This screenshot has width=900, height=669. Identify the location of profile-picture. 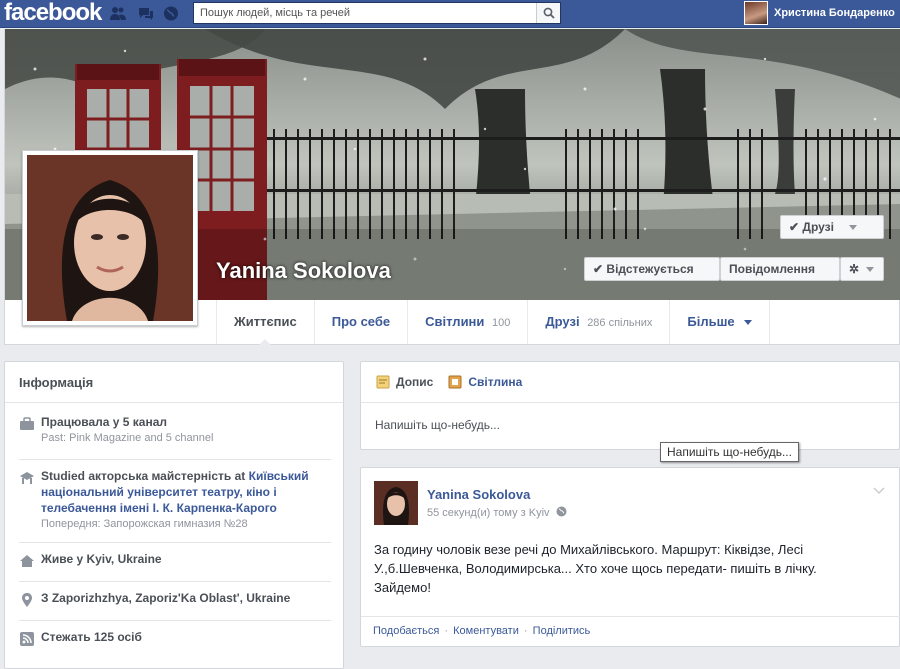
(110, 238).